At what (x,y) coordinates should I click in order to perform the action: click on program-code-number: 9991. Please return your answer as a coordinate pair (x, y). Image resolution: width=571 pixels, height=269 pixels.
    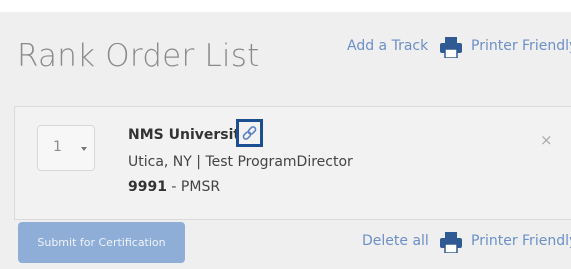
    Looking at the image, I should click on (147, 187).